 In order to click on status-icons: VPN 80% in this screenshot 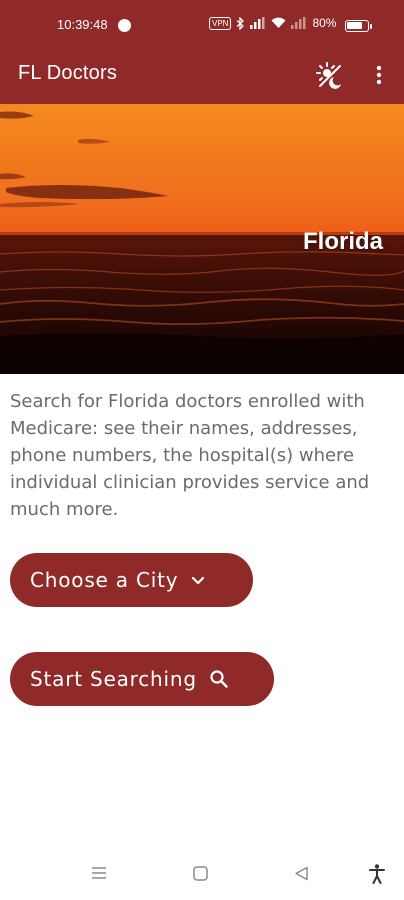, I will do `click(272, 23)`.